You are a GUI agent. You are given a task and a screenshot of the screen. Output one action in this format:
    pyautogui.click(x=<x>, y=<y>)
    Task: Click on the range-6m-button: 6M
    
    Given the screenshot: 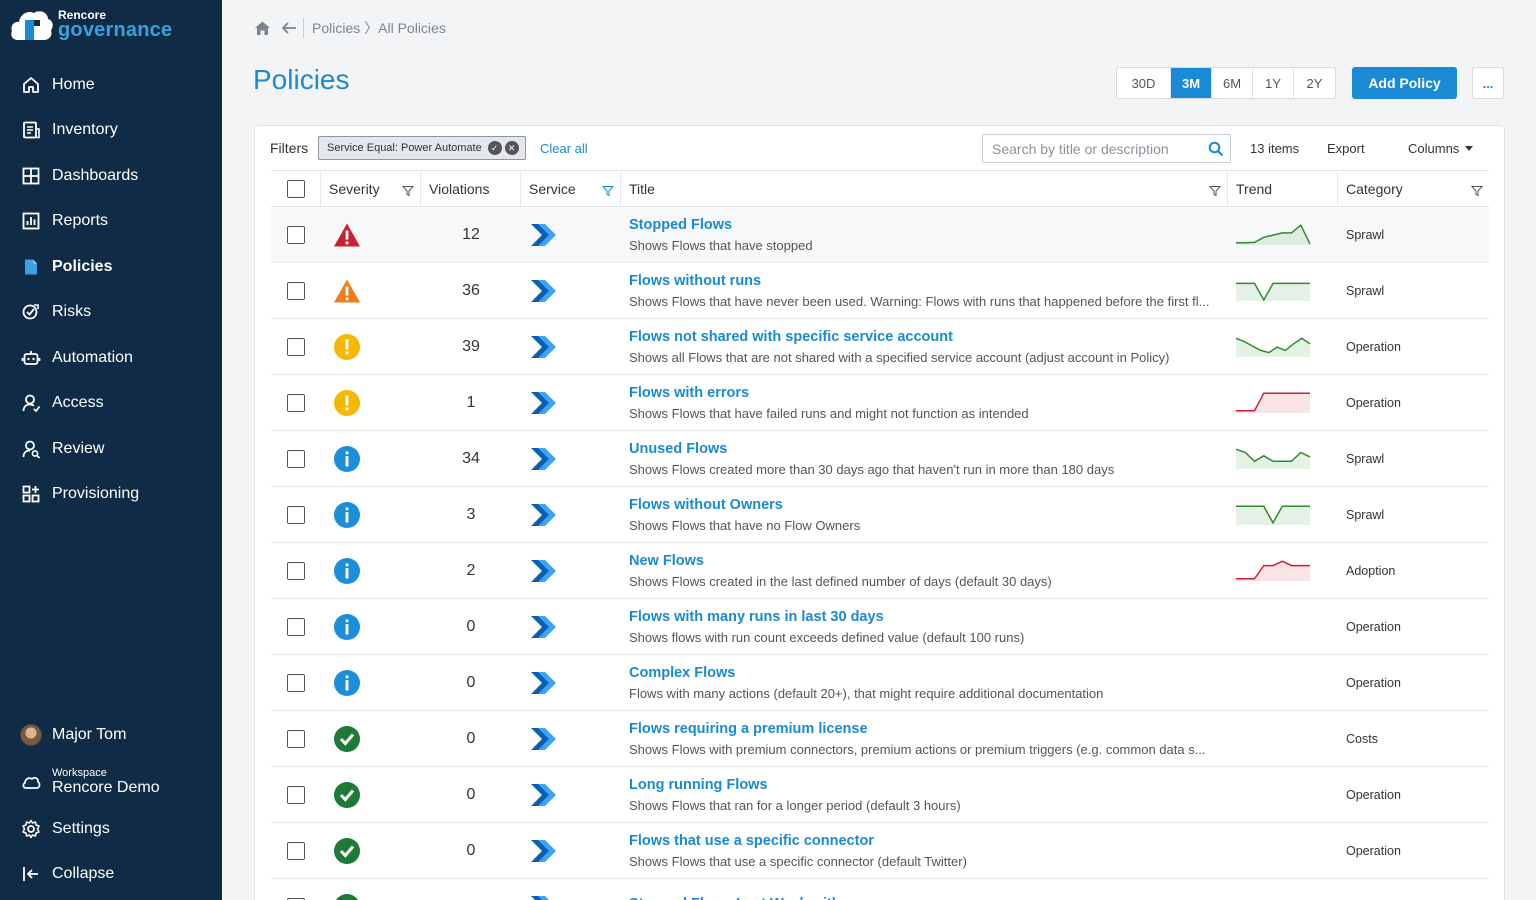 What is the action you would take?
    pyautogui.click(x=1232, y=83)
    